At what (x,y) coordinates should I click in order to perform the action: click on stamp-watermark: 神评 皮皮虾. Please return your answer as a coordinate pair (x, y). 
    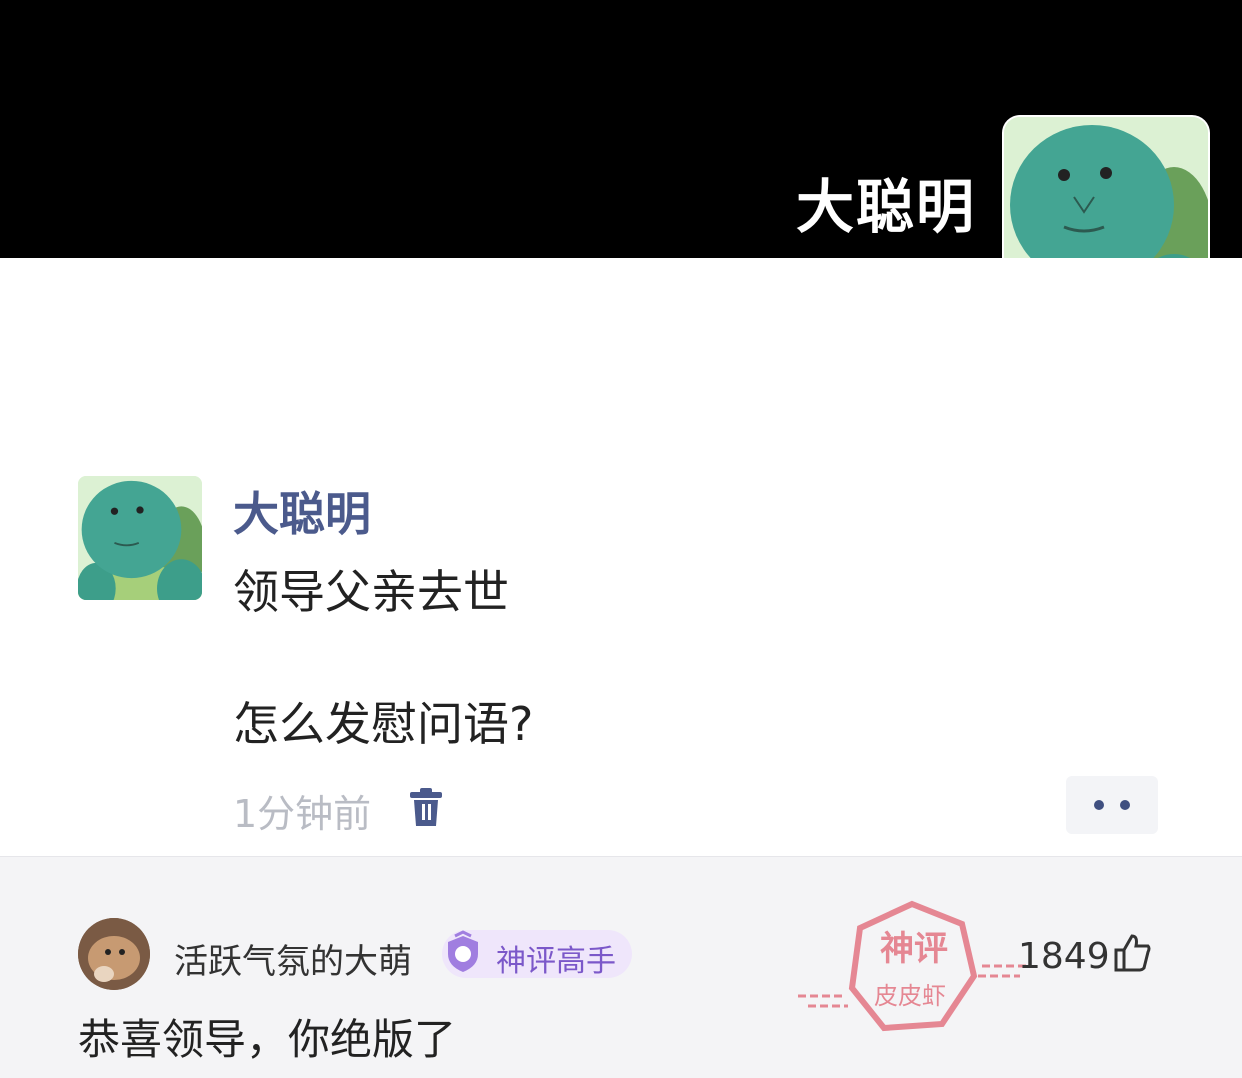
    Looking at the image, I should click on (913, 966).